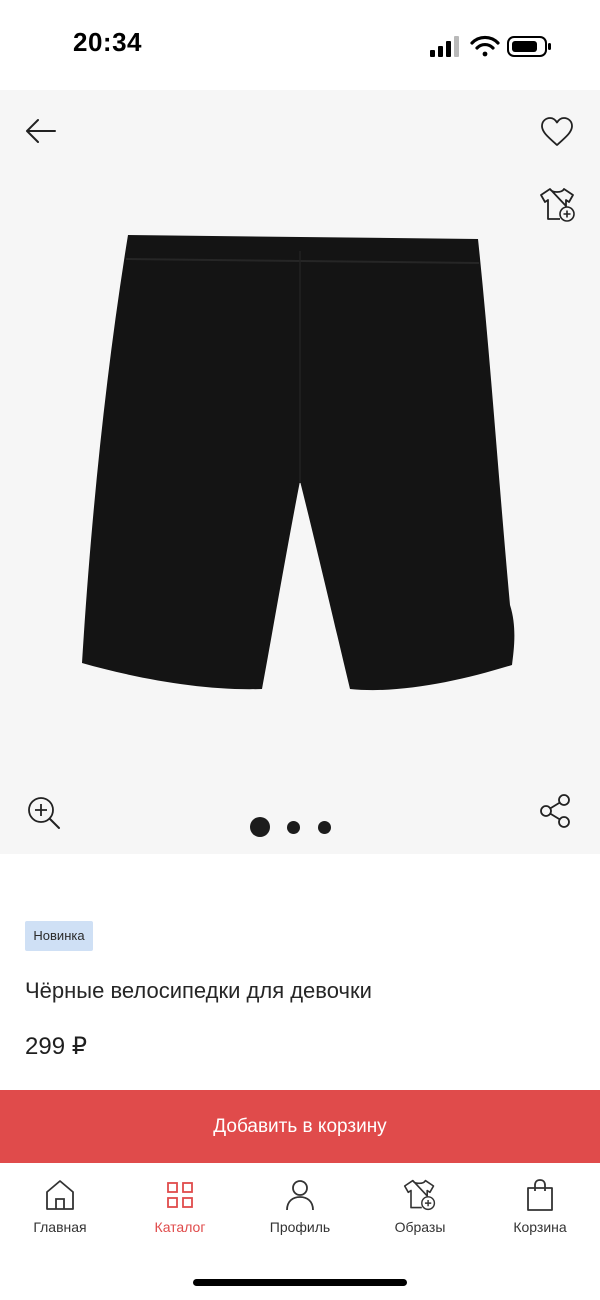 This screenshot has height=1300, width=600. I want to click on tab-catalog: Каталог, so click(180, 1203).